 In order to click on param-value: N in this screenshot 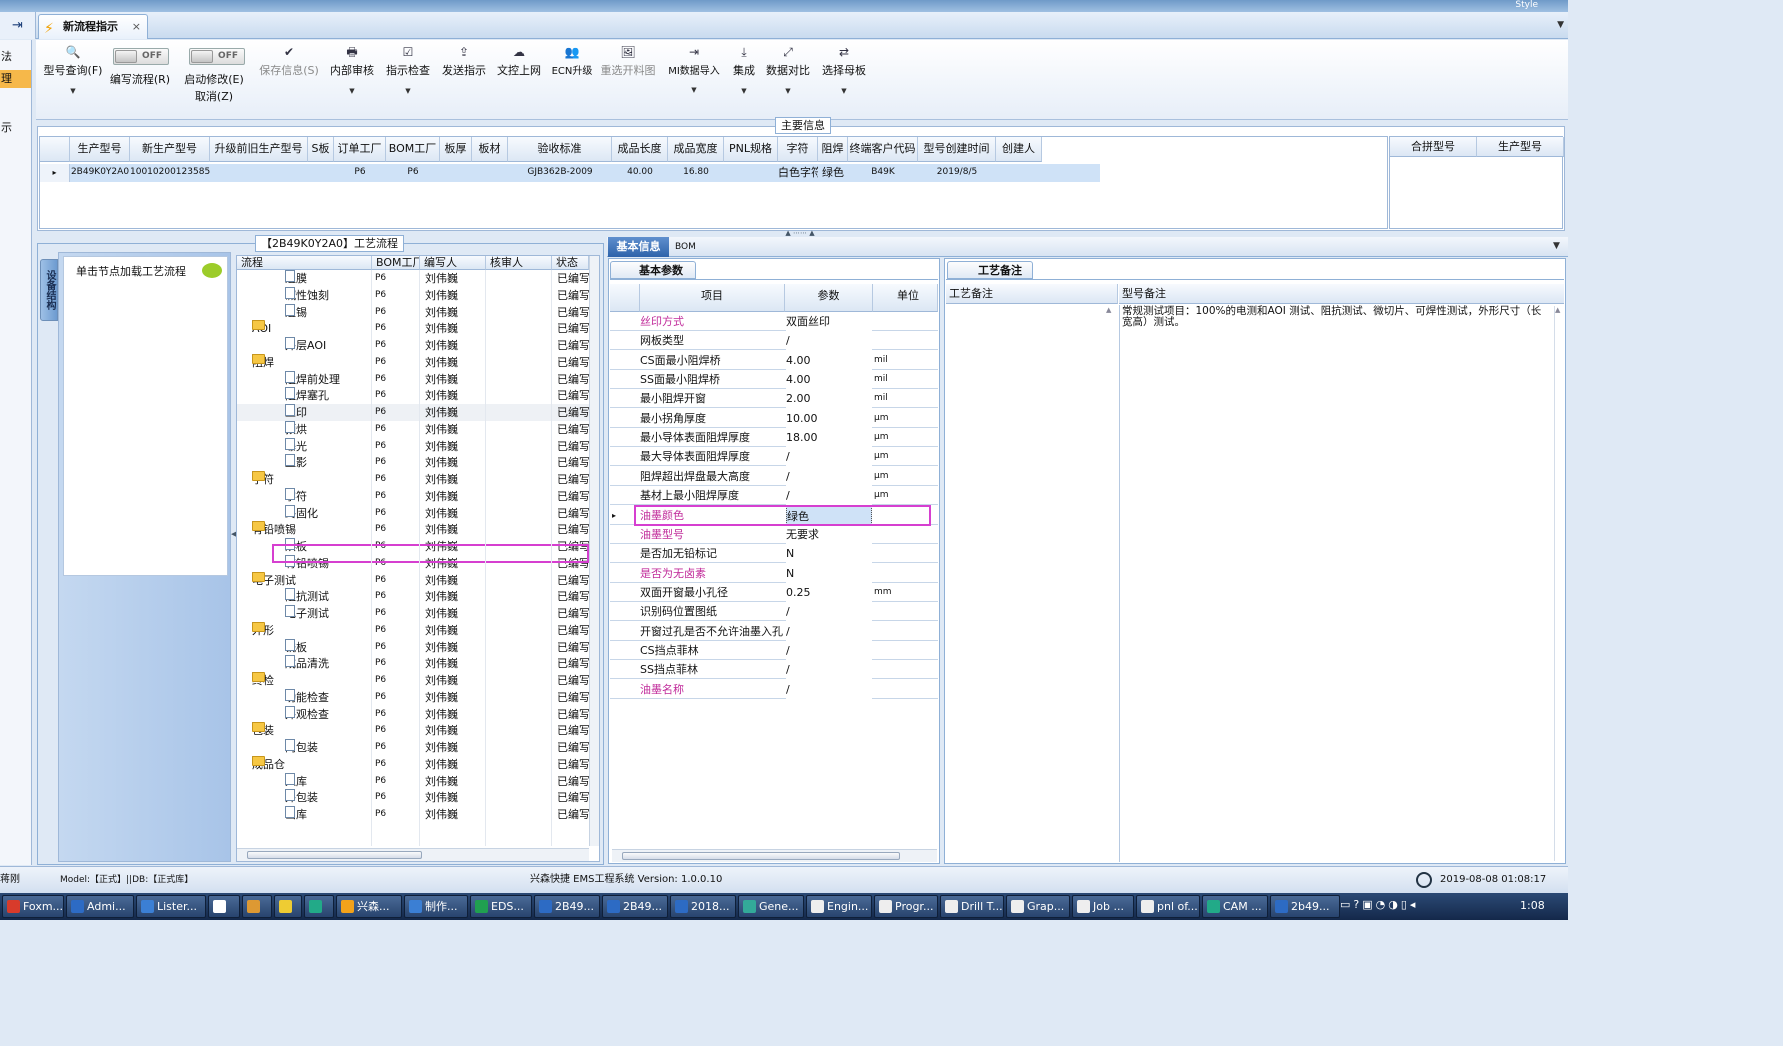, I will do `click(829, 573)`.